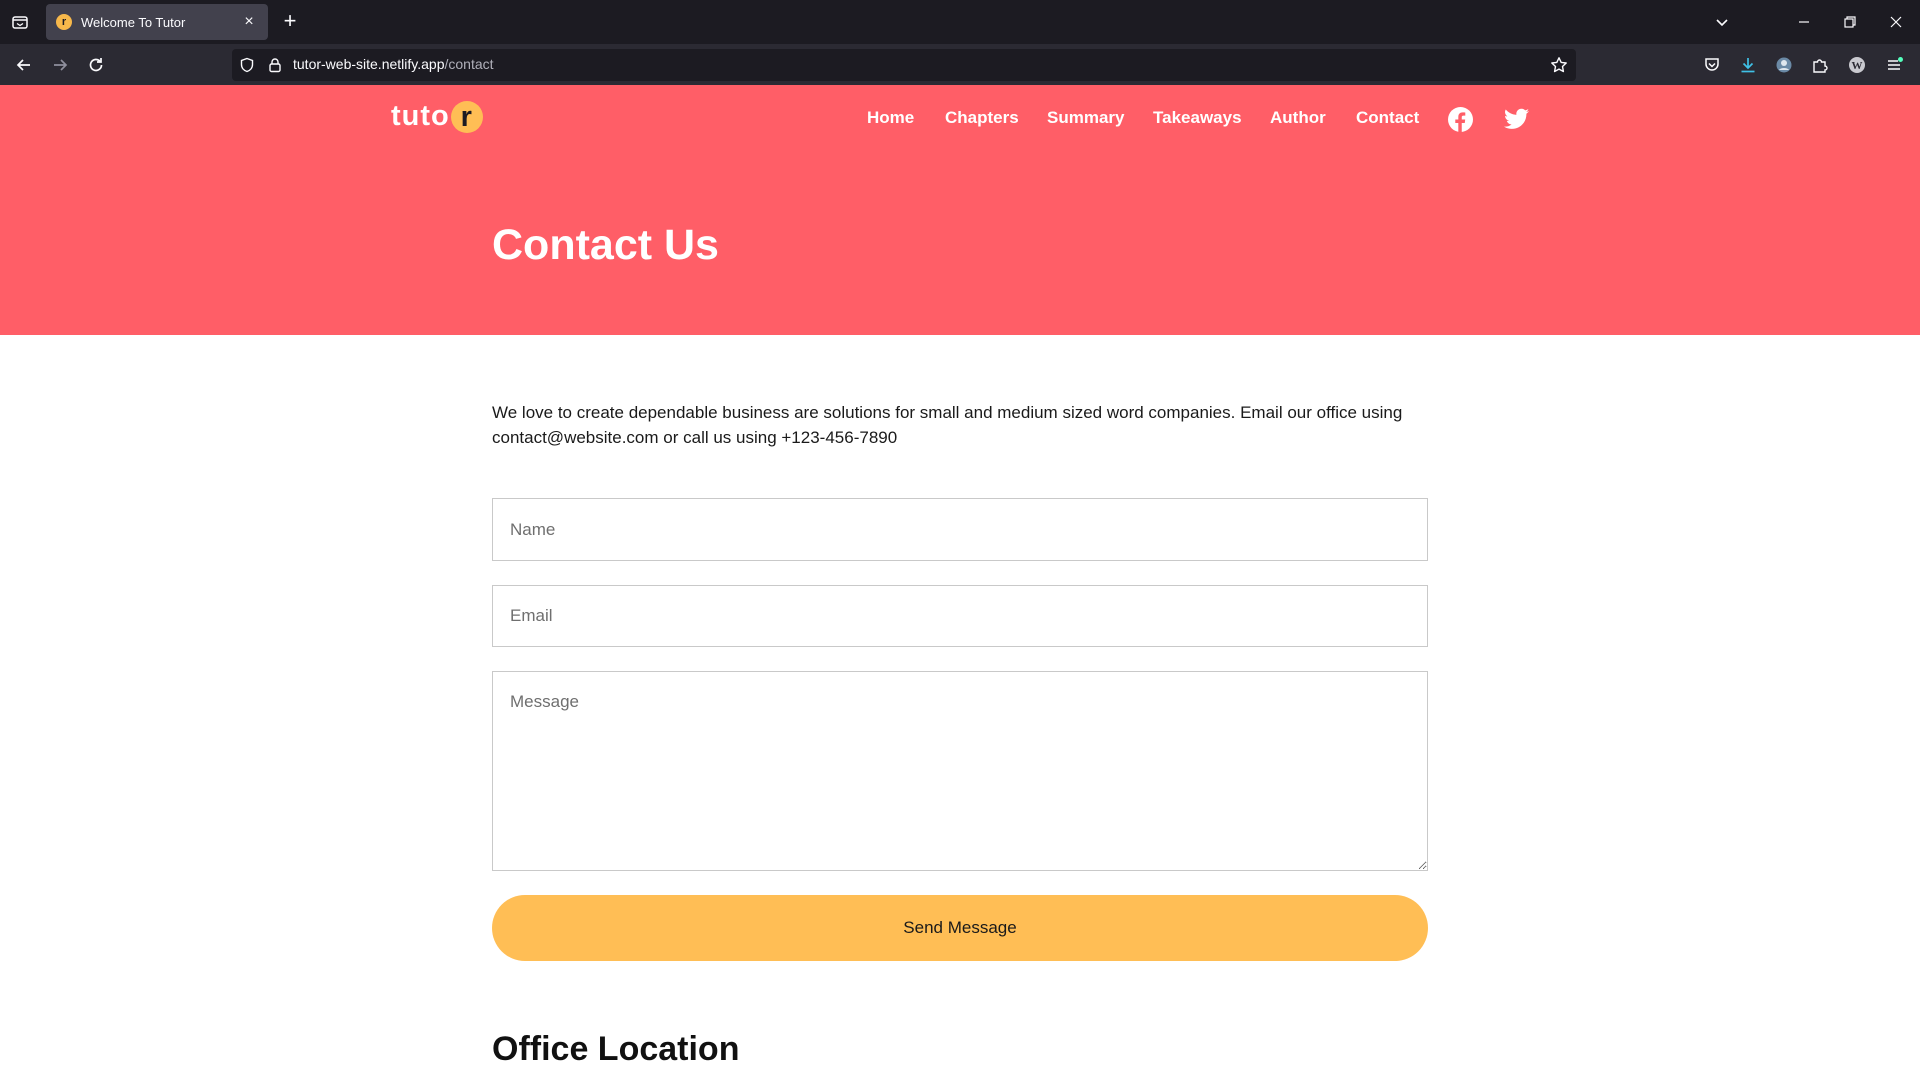 This screenshot has width=1920, height=1080. What do you see at coordinates (960, 771) in the screenshot?
I see `message-field` at bounding box center [960, 771].